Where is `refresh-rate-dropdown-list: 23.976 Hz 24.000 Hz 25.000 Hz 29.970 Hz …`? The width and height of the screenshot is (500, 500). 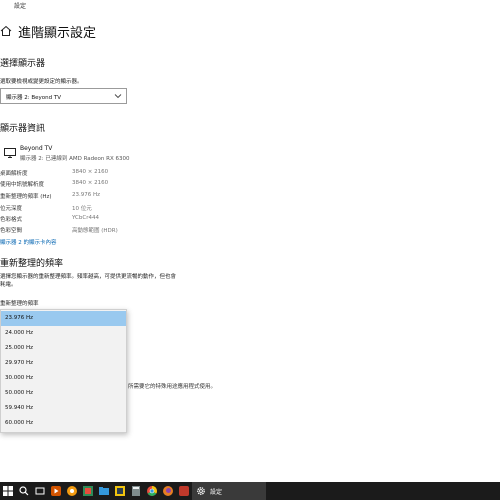 refresh-rate-dropdown-list: 23.976 Hz 24.000 Hz 25.000 Hz 29.970 Hz … is located at coordinates (63, 371).